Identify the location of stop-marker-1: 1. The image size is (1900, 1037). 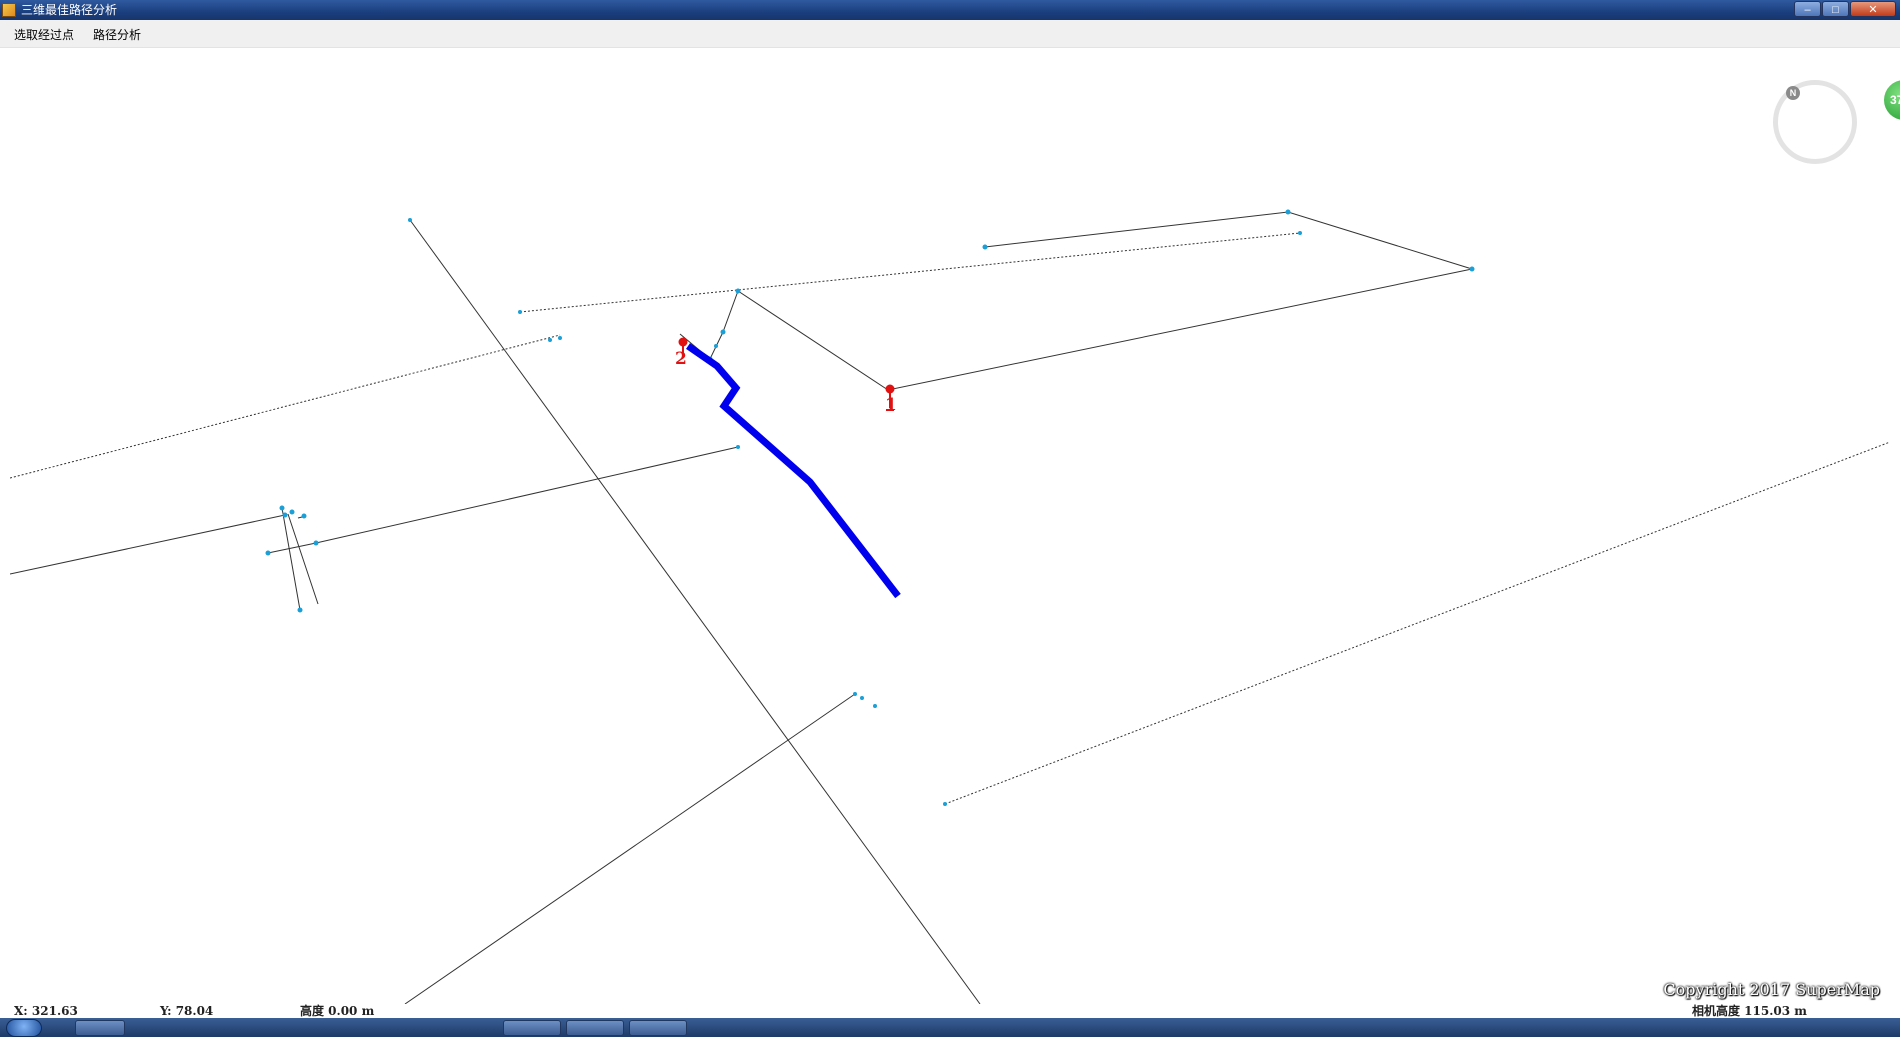
(891, 400).